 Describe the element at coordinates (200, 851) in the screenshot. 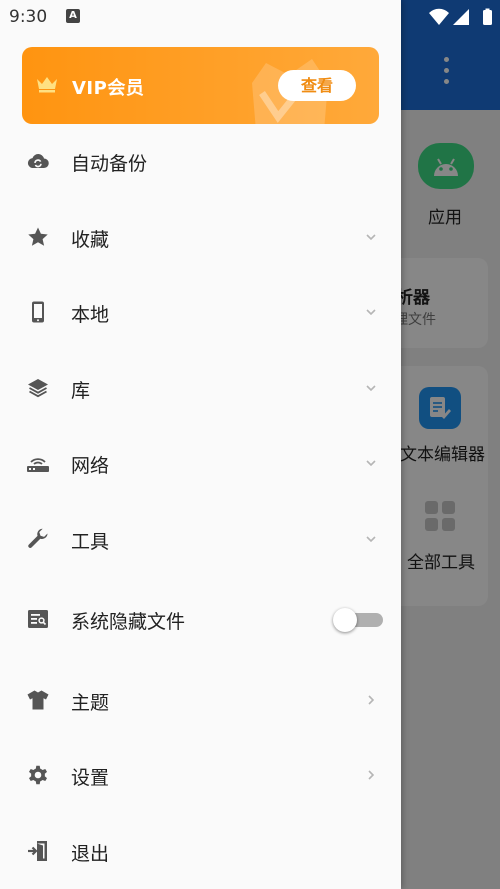

I see `menu-item-exit: 退出` at that location.